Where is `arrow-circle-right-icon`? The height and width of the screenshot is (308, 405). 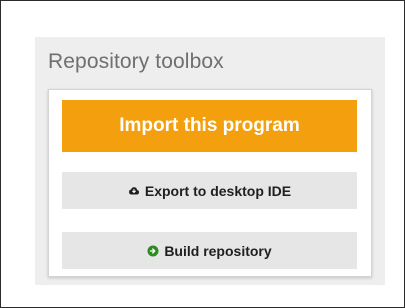 arrow-circle-right-icon is located at coordinates (153, 251).